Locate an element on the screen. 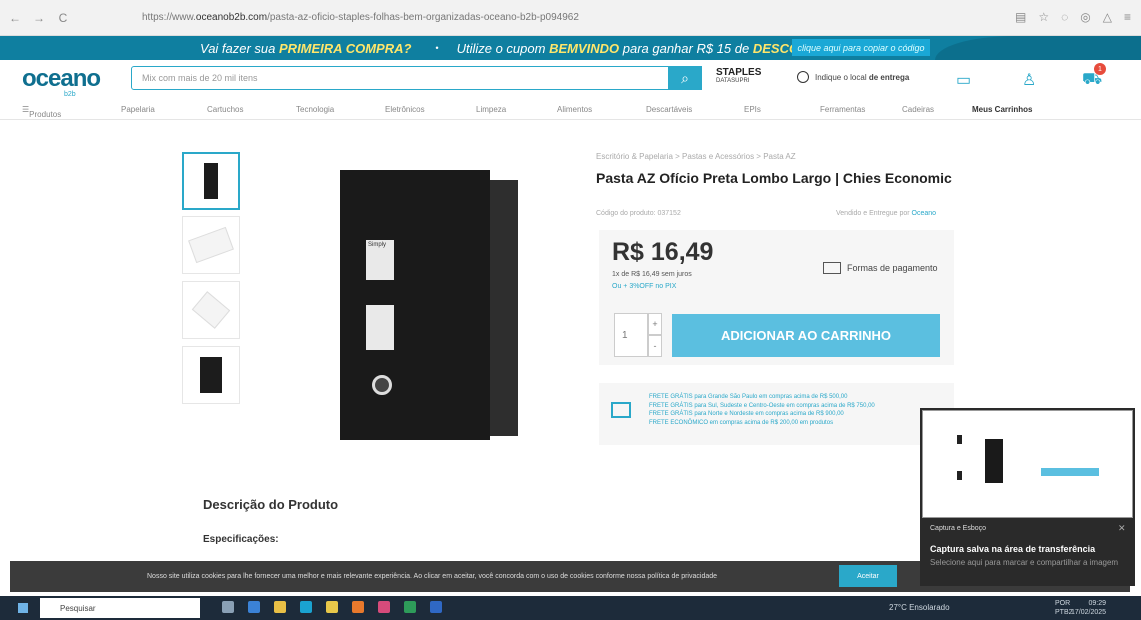  logo-sub: b2b is located at coordinates (70, 94).